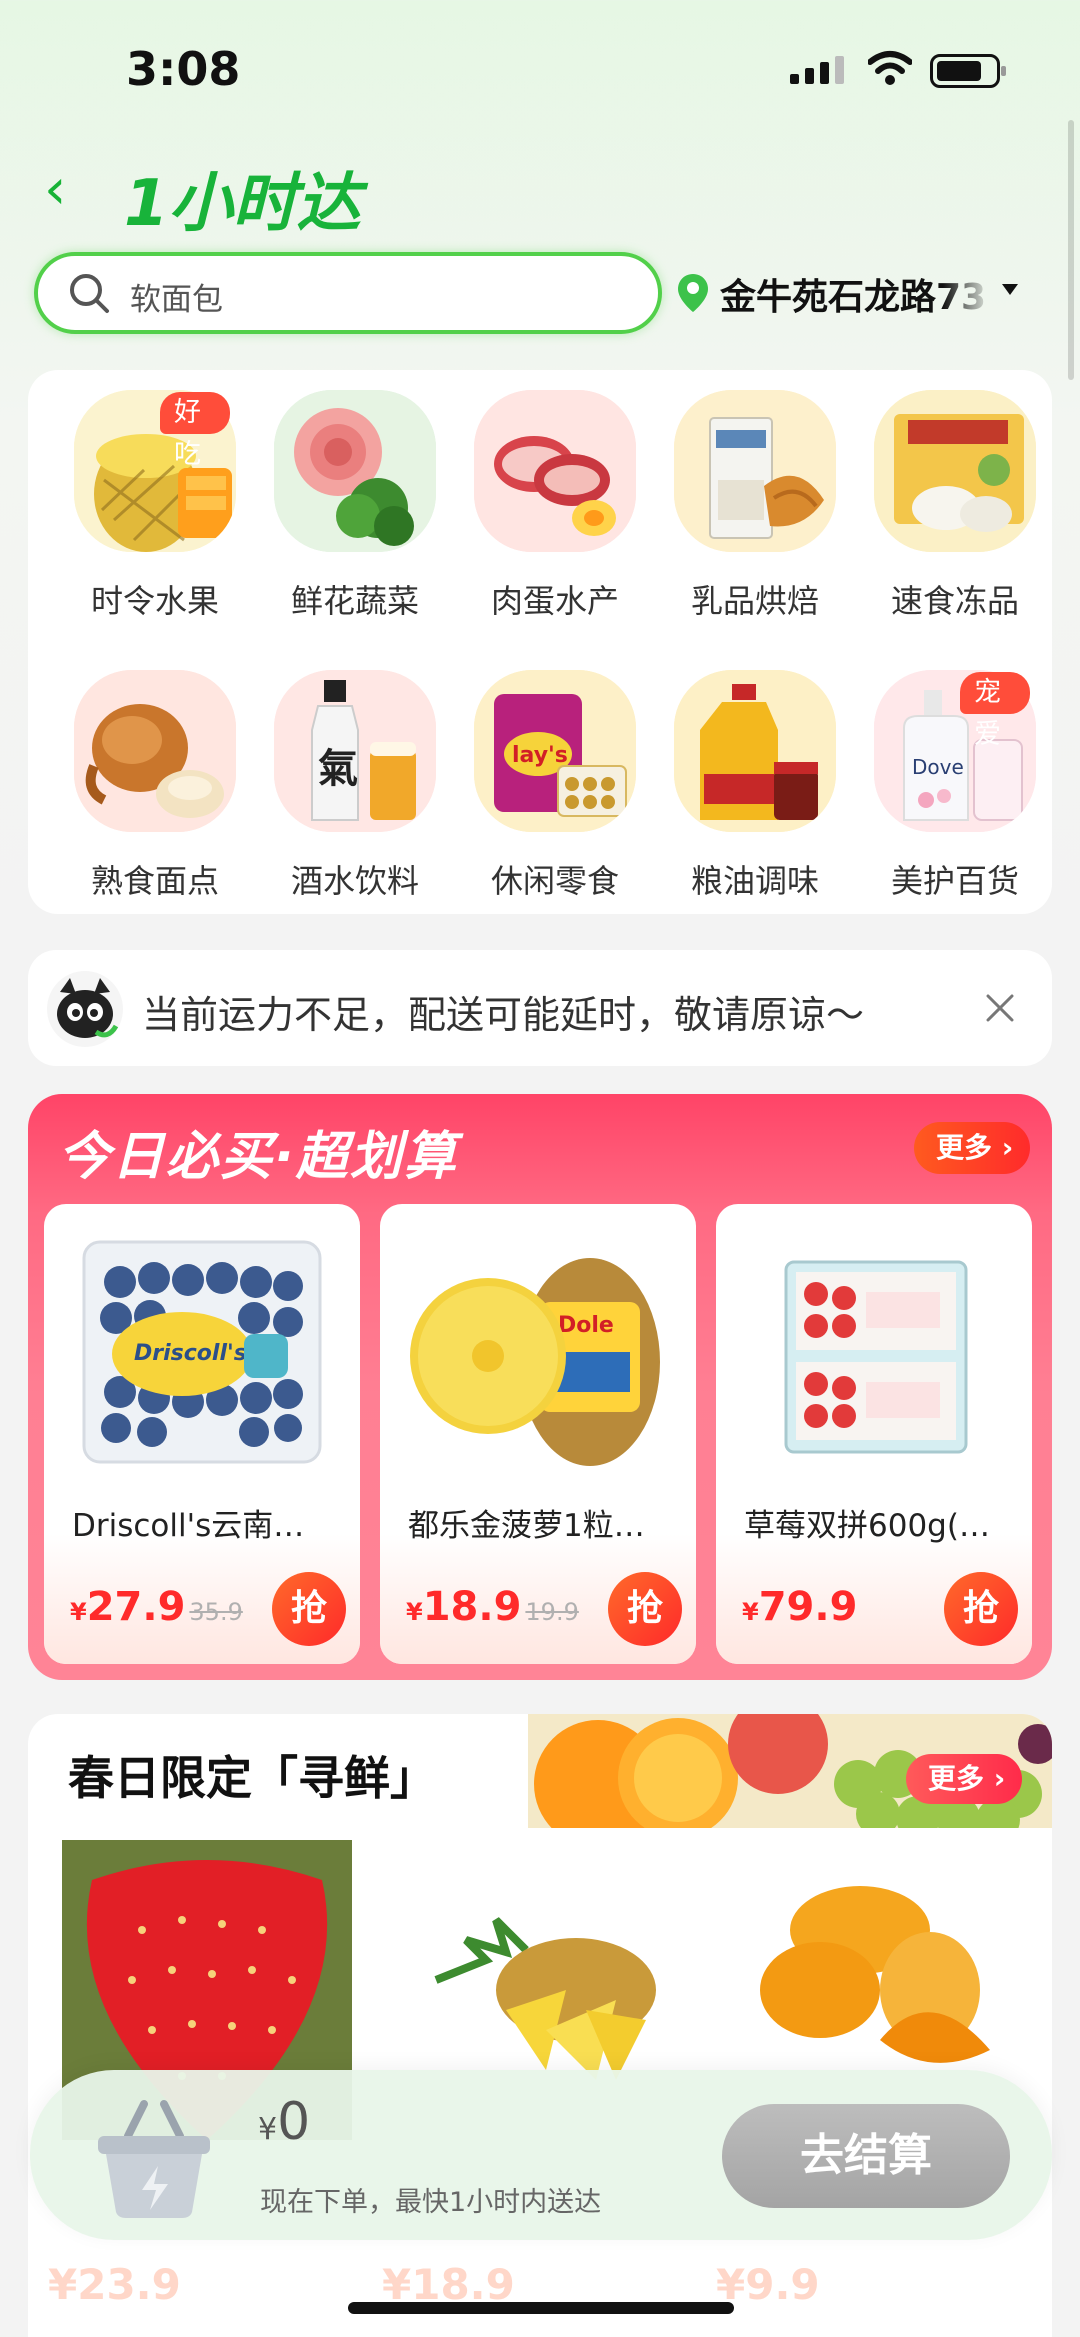  I want to click on section-title: 今日必买·超划算, so click(258, 1157).